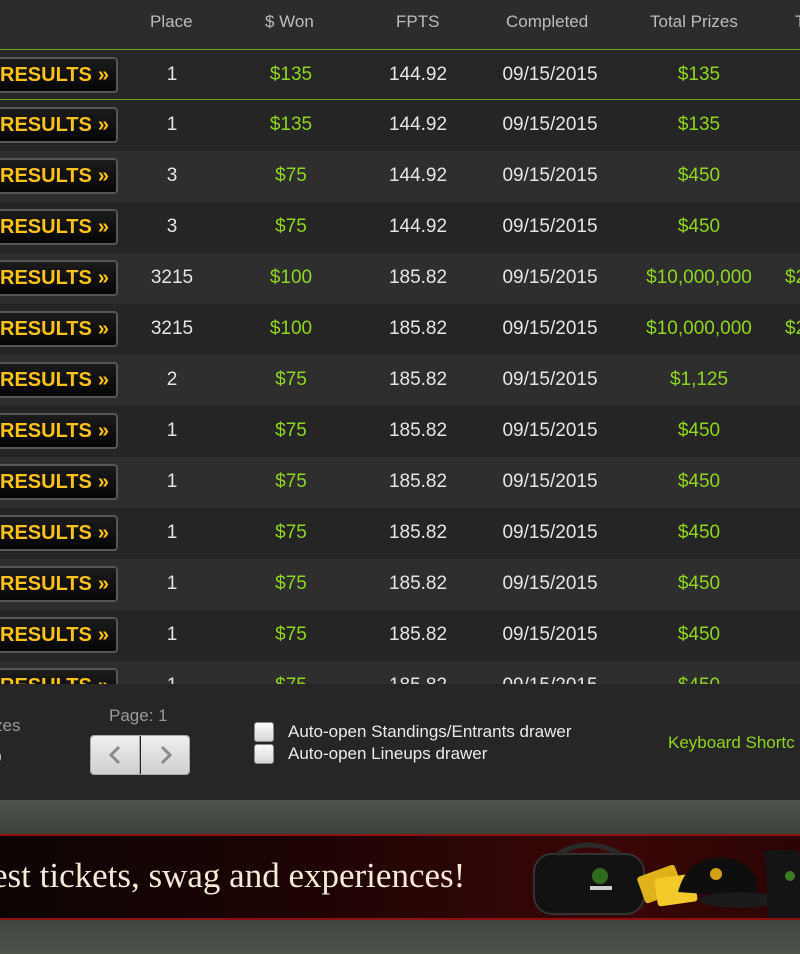  I want to click on prizes-value: 0, so click(0, 758).